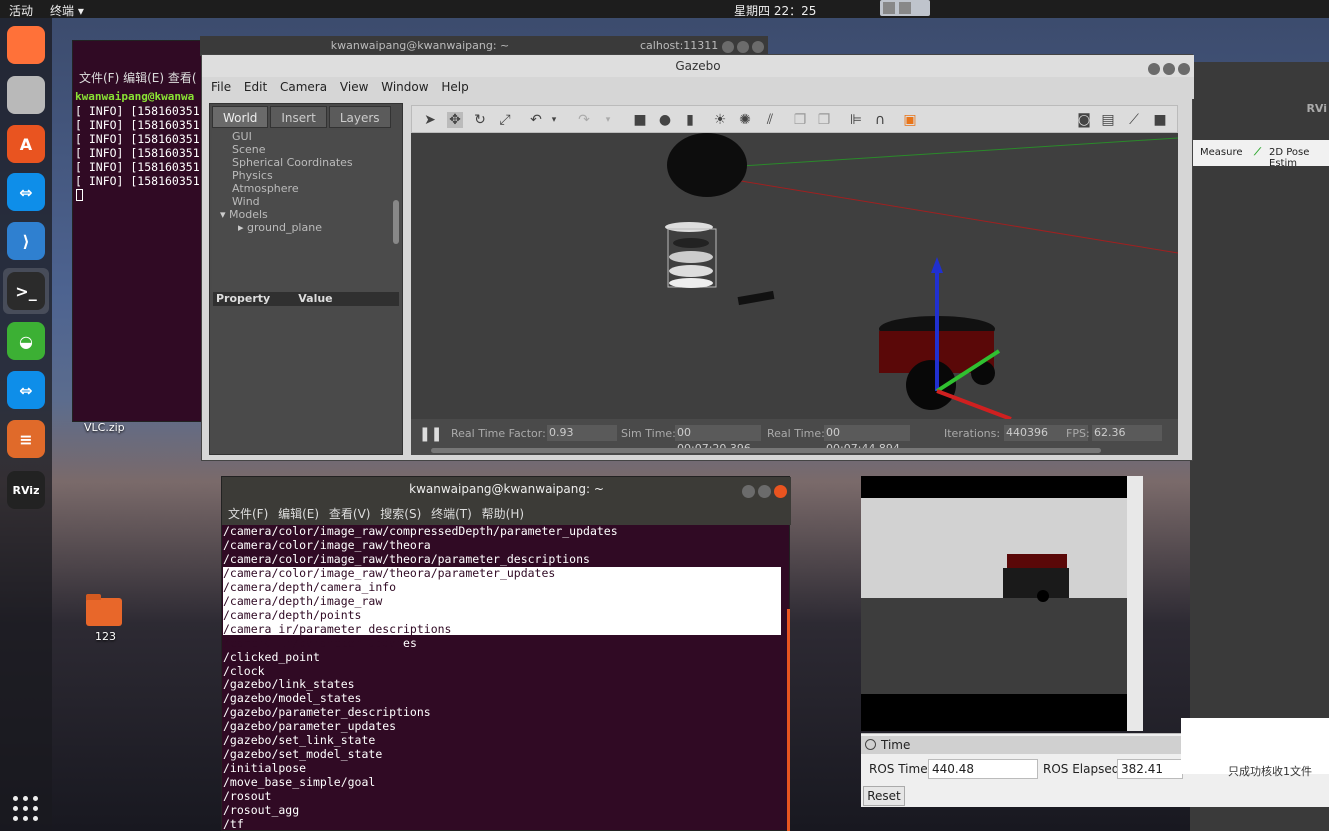  I want to click on tree-scrollbar, so click(396, 222).